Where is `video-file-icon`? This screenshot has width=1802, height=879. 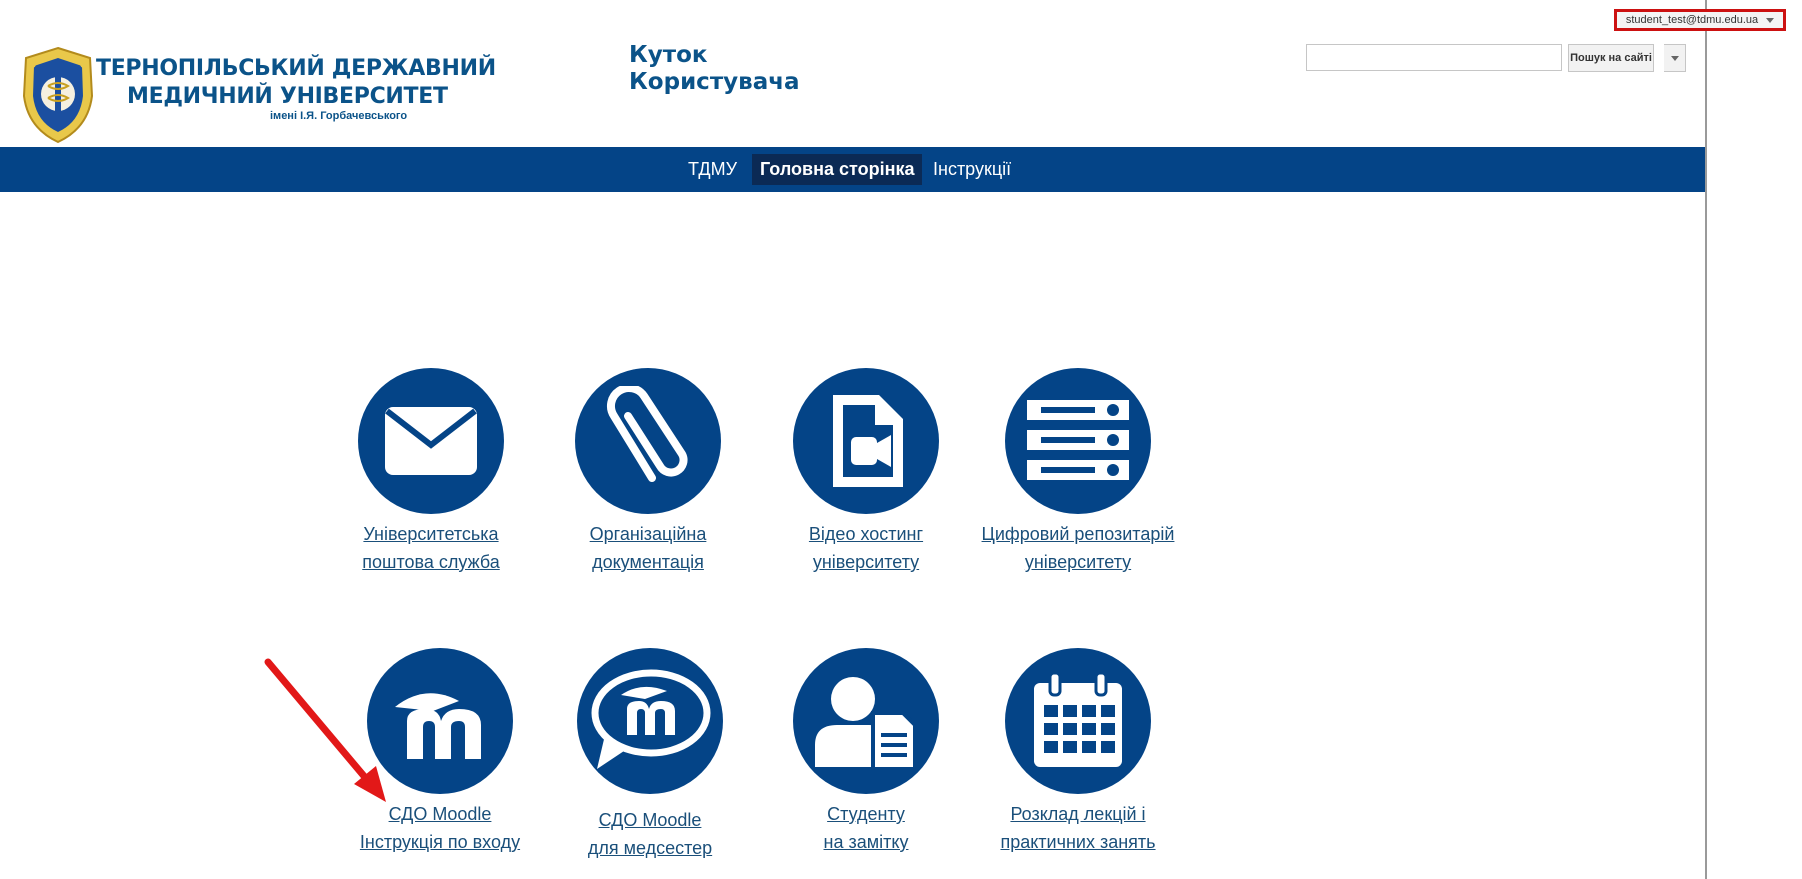
video-file-icon is located at coordinates (866, 441).